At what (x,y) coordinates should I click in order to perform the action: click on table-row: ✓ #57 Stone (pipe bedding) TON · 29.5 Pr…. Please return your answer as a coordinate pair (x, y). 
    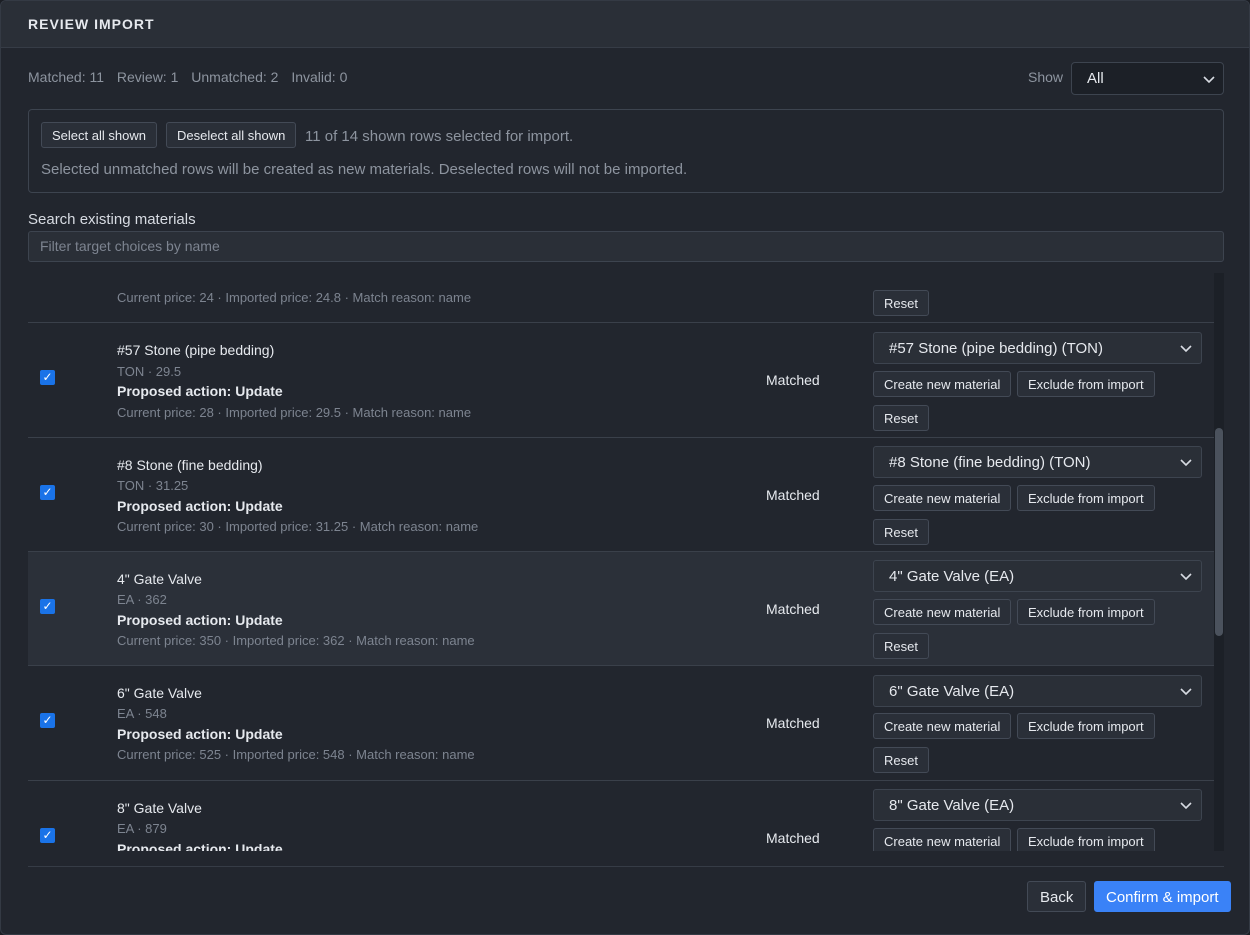
    Looking at the image, I should click on (621, 381).